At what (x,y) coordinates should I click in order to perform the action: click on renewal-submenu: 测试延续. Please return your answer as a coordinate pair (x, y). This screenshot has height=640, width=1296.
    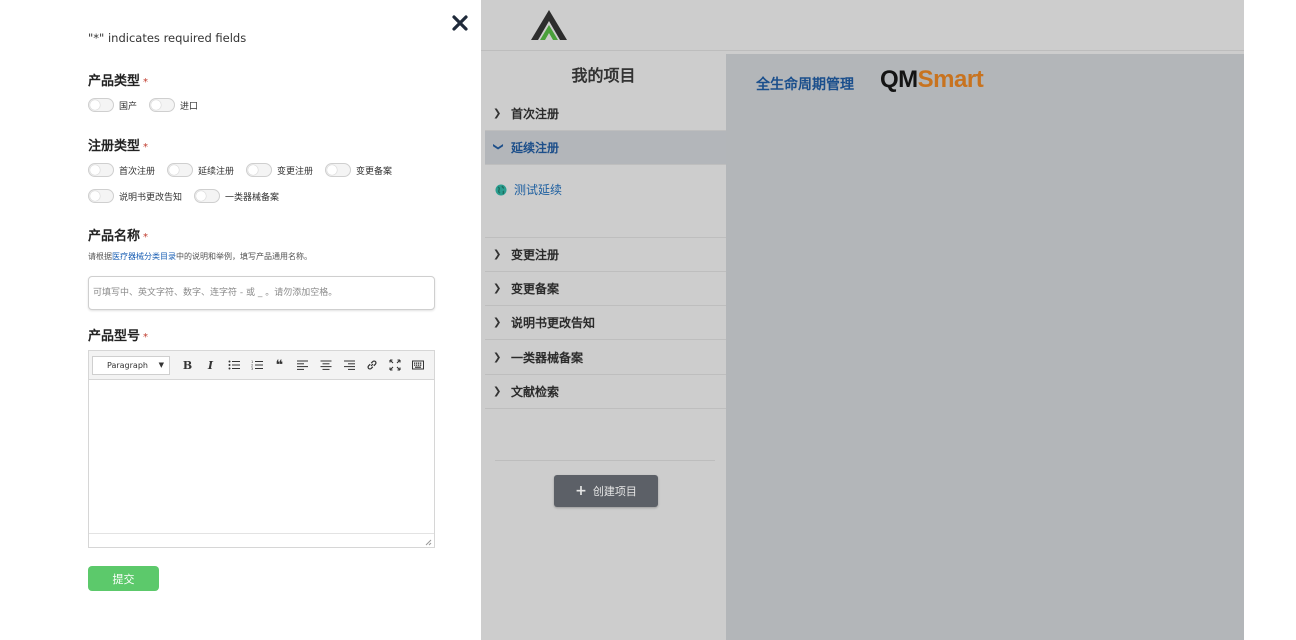
    Looking at the image, I should click on (605, 201).